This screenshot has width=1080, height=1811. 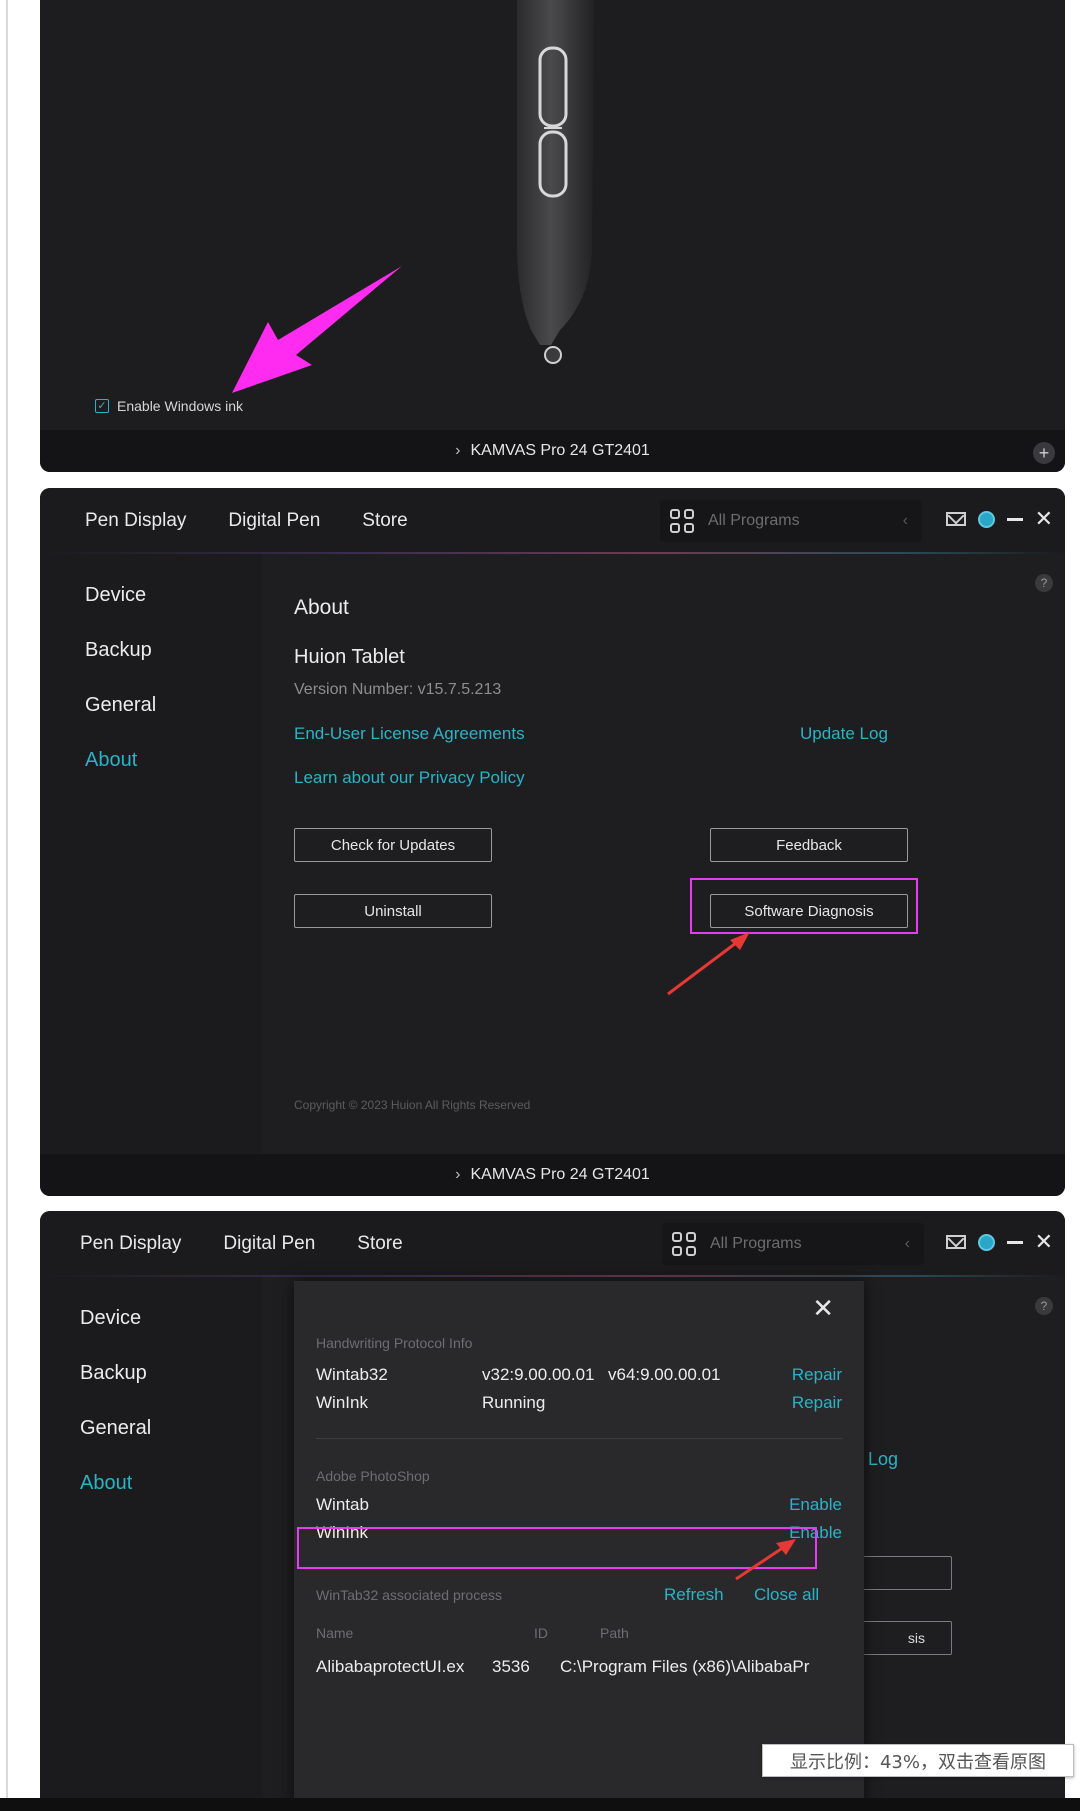 I want to click on feedback-button: Feedback, so click(x=809, y=845).